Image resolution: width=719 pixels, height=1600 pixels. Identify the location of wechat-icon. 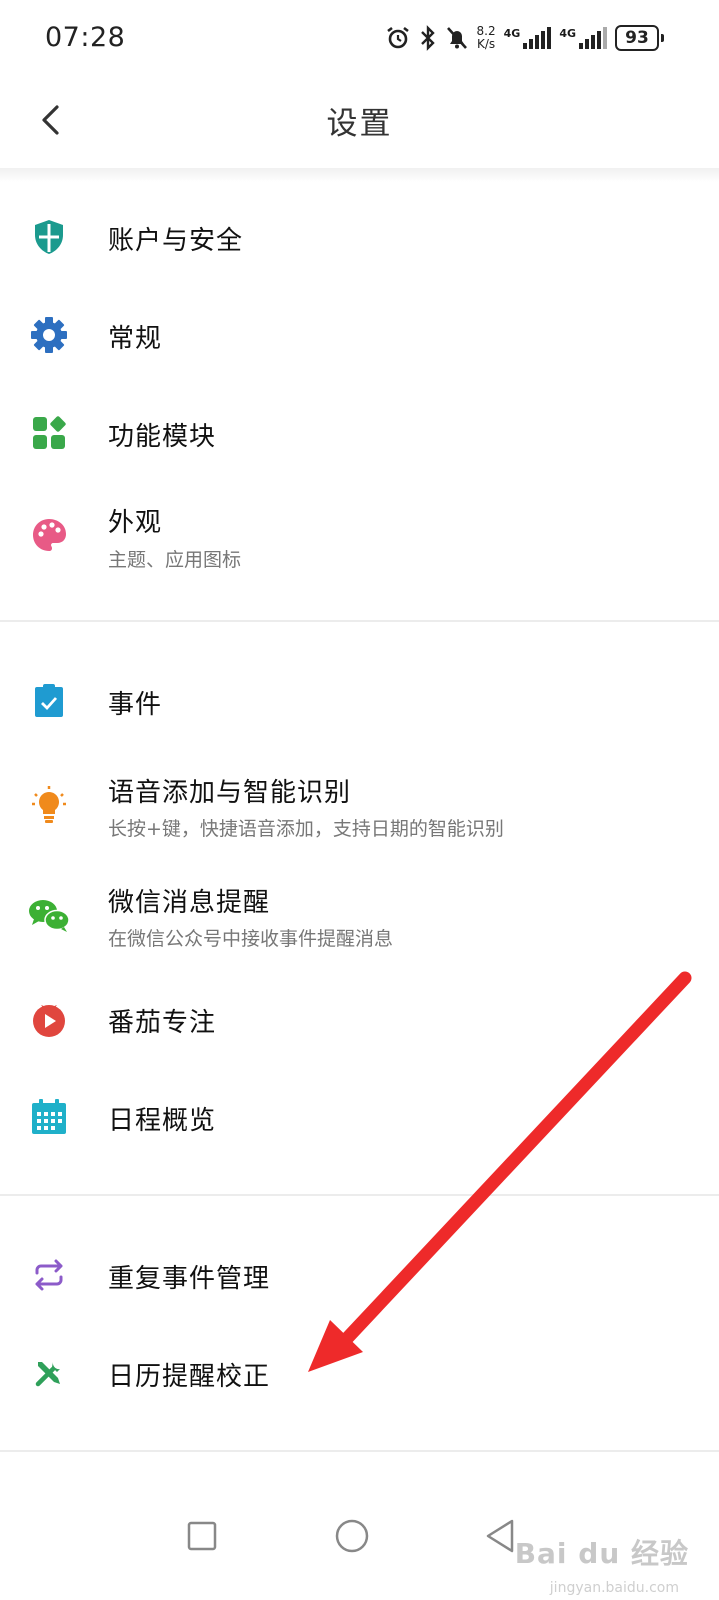
(49, 915).